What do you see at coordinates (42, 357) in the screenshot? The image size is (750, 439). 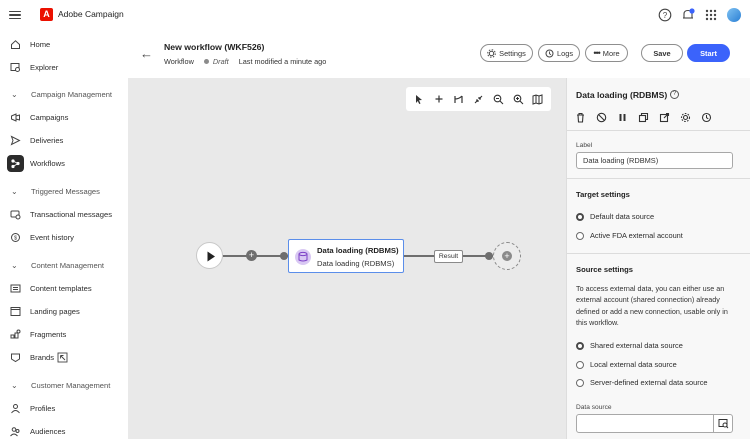 I see `sidebar-item-label: Brands` at bounding box center [42, 357].